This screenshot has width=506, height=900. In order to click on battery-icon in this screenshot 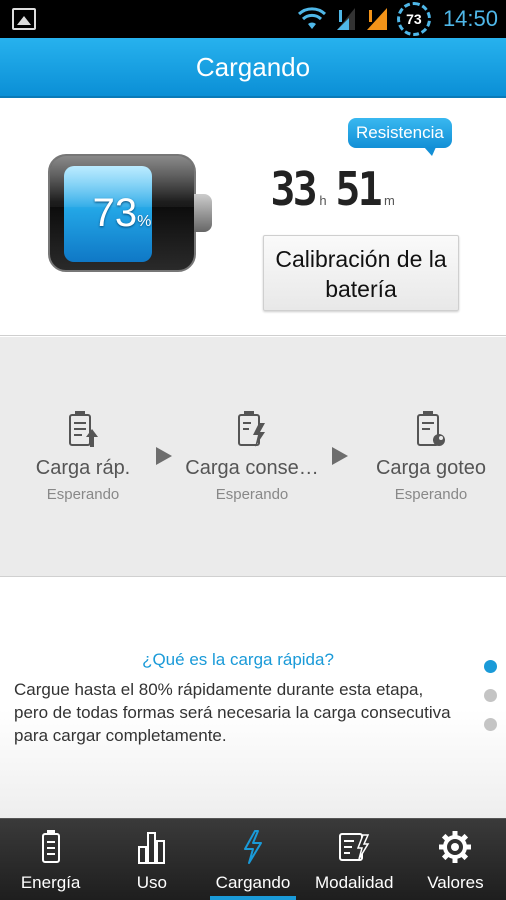, I will do `click(50, 846)`.